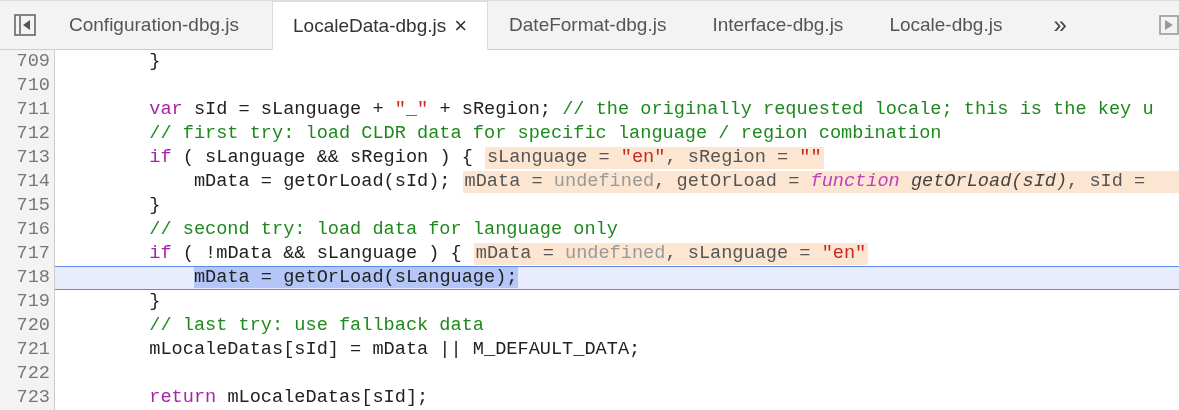 The image size is (1179, 410). What do you see at coordinates (27, 230) in the screenshot?
I see `line-number: 716` at bounding box center [27, 230].